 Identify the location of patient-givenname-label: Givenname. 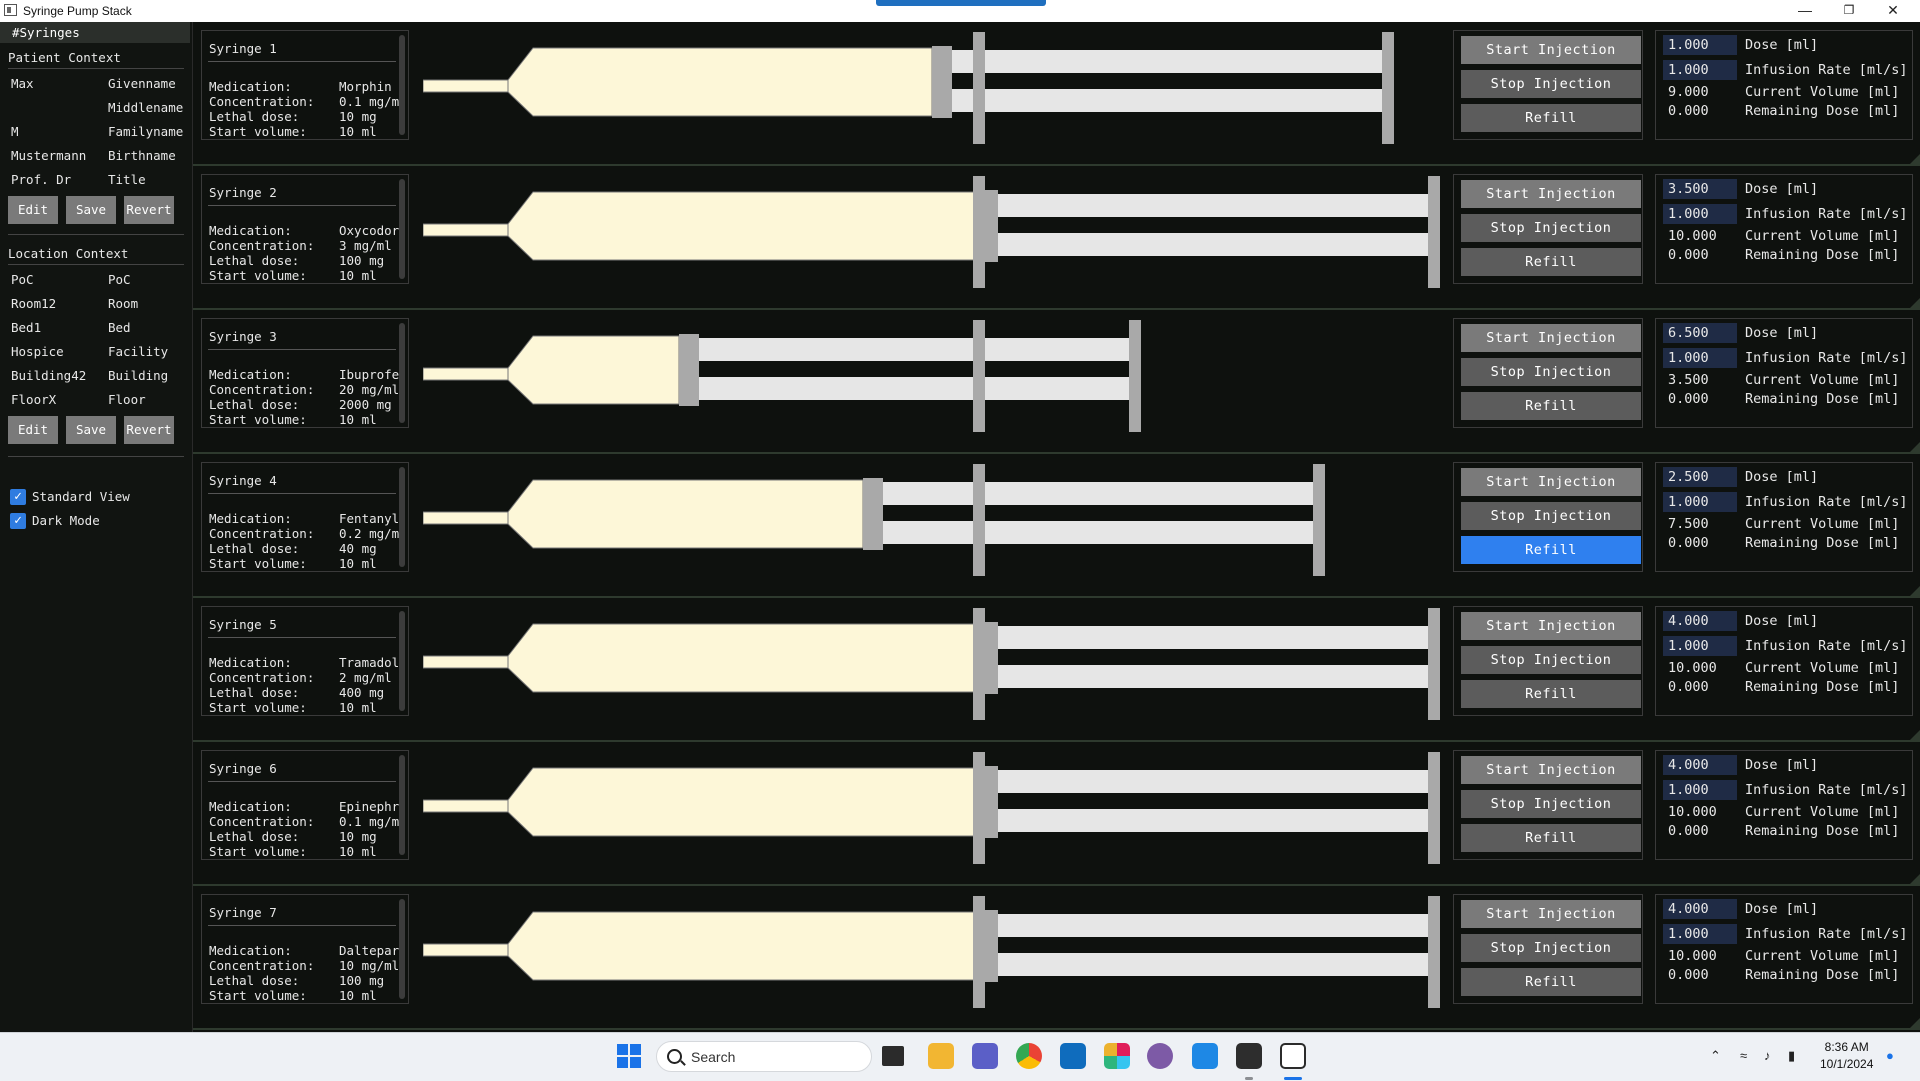
(142, 83).